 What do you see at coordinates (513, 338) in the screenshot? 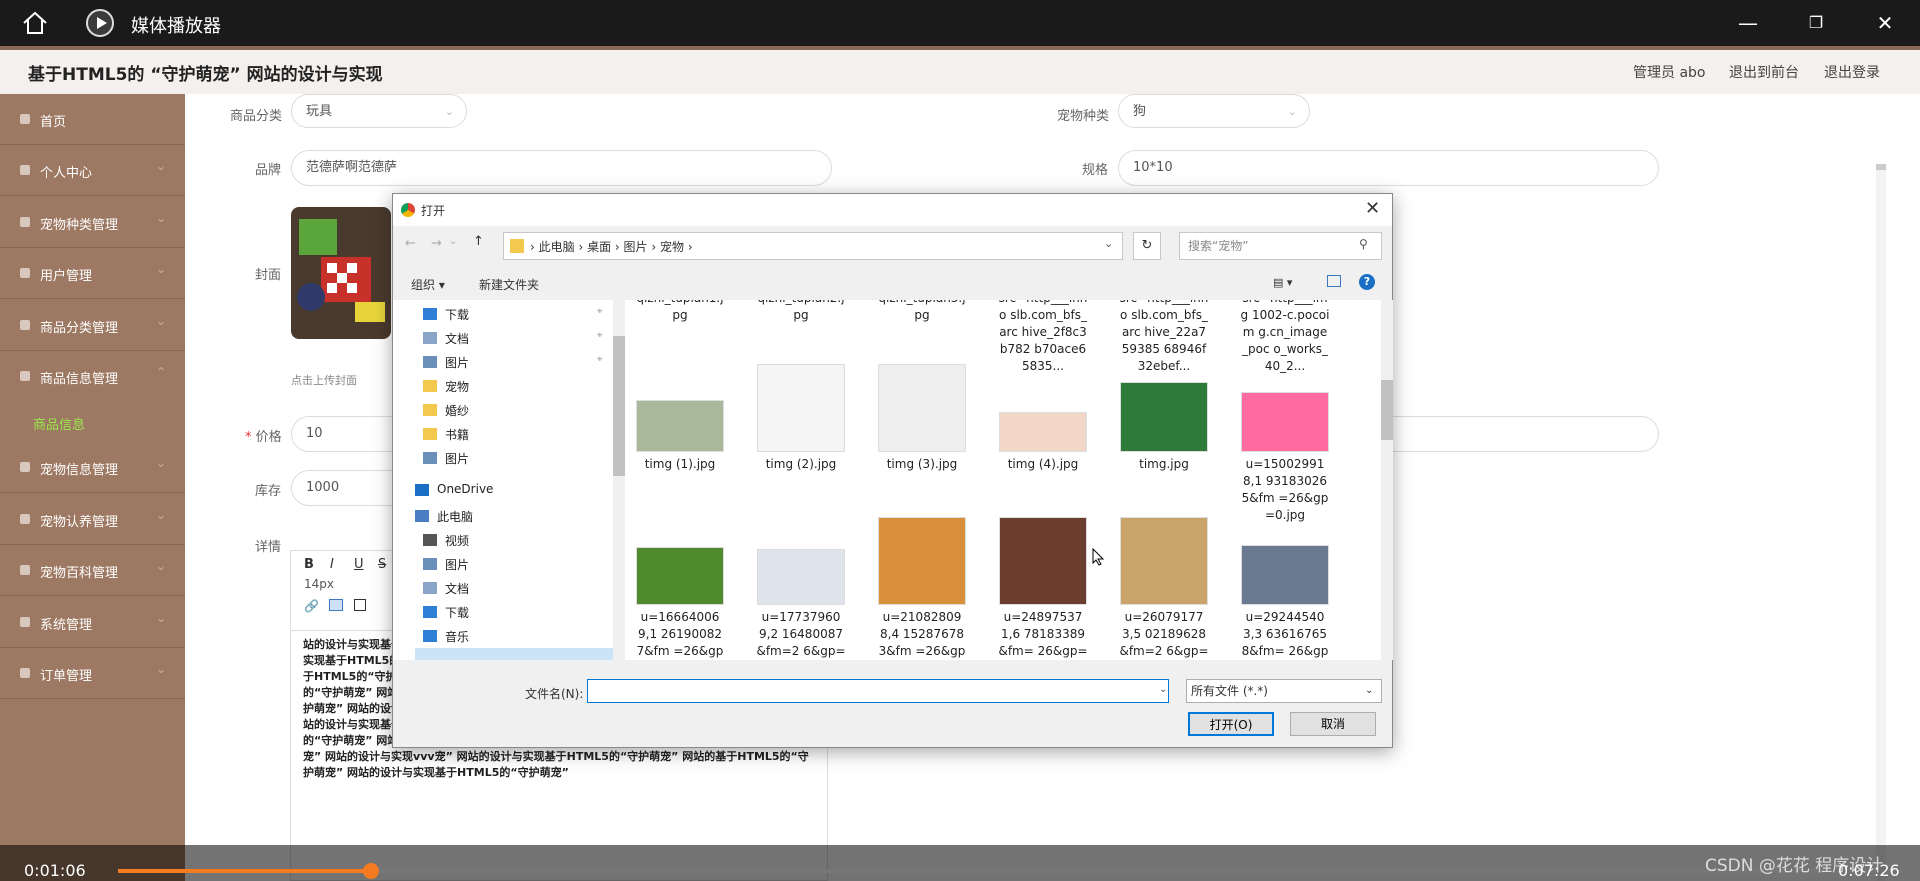
I see `tree-item: 文档 ⌖` at bounding box center [513, 338].